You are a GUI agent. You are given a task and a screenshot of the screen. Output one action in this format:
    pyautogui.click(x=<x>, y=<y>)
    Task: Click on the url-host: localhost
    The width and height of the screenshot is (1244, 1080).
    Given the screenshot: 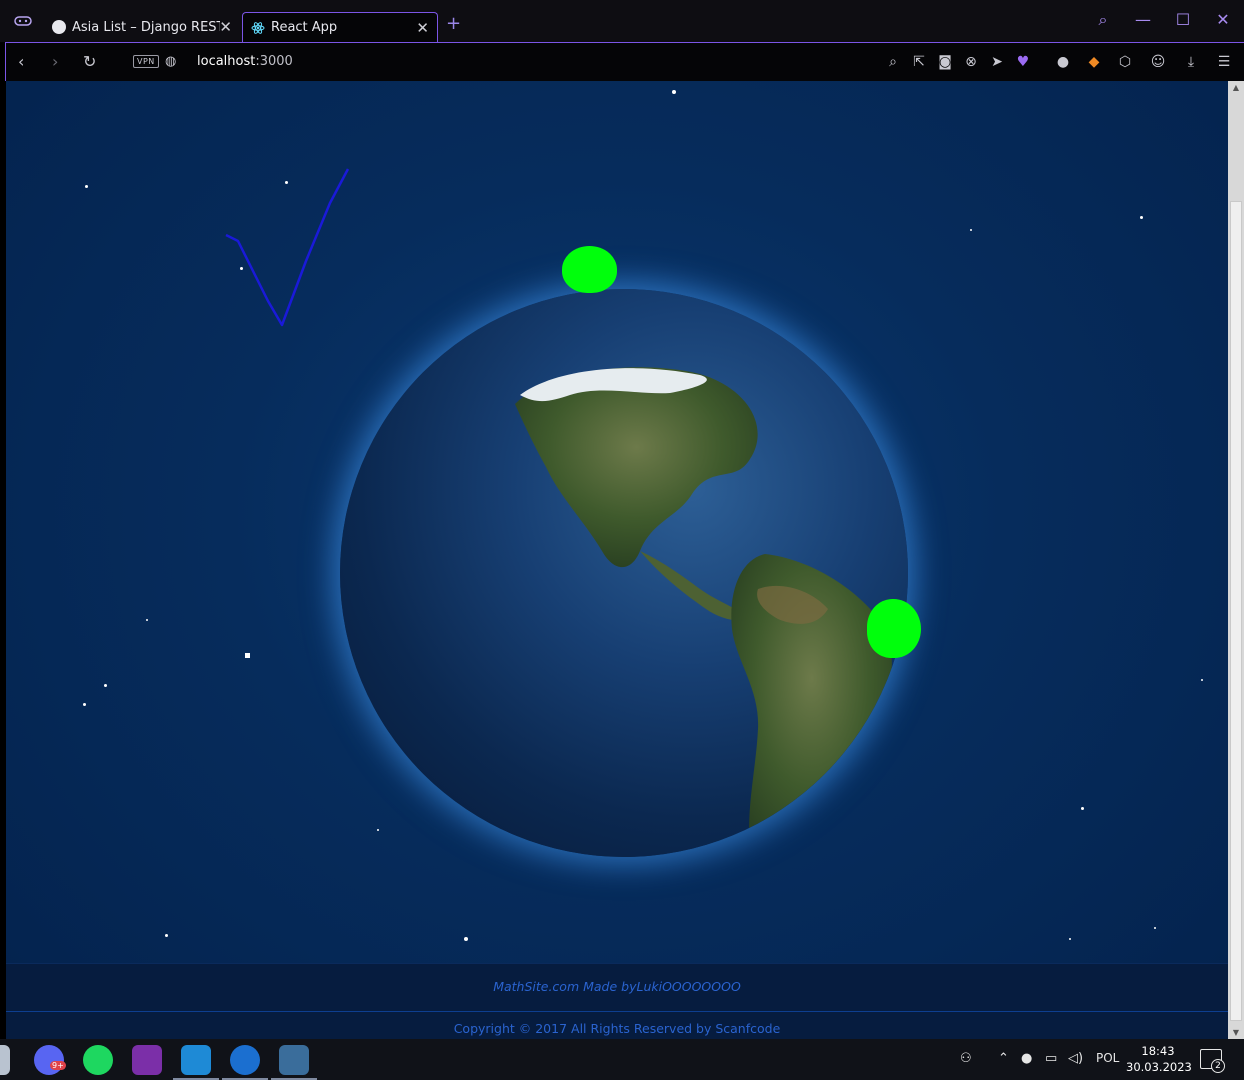 What is the action you would take?
    pyautogui.click(x=226, y=61)
    